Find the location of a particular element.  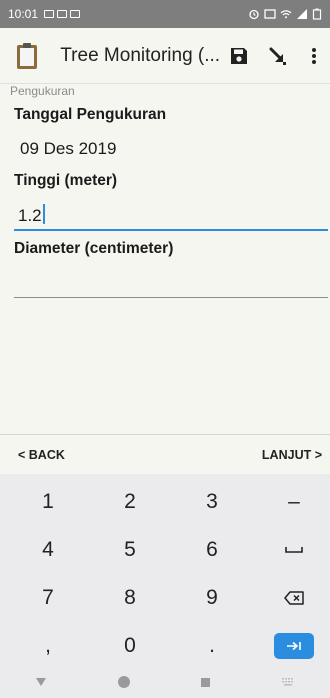

key-7: 7 is located at coordinates (48, 598).